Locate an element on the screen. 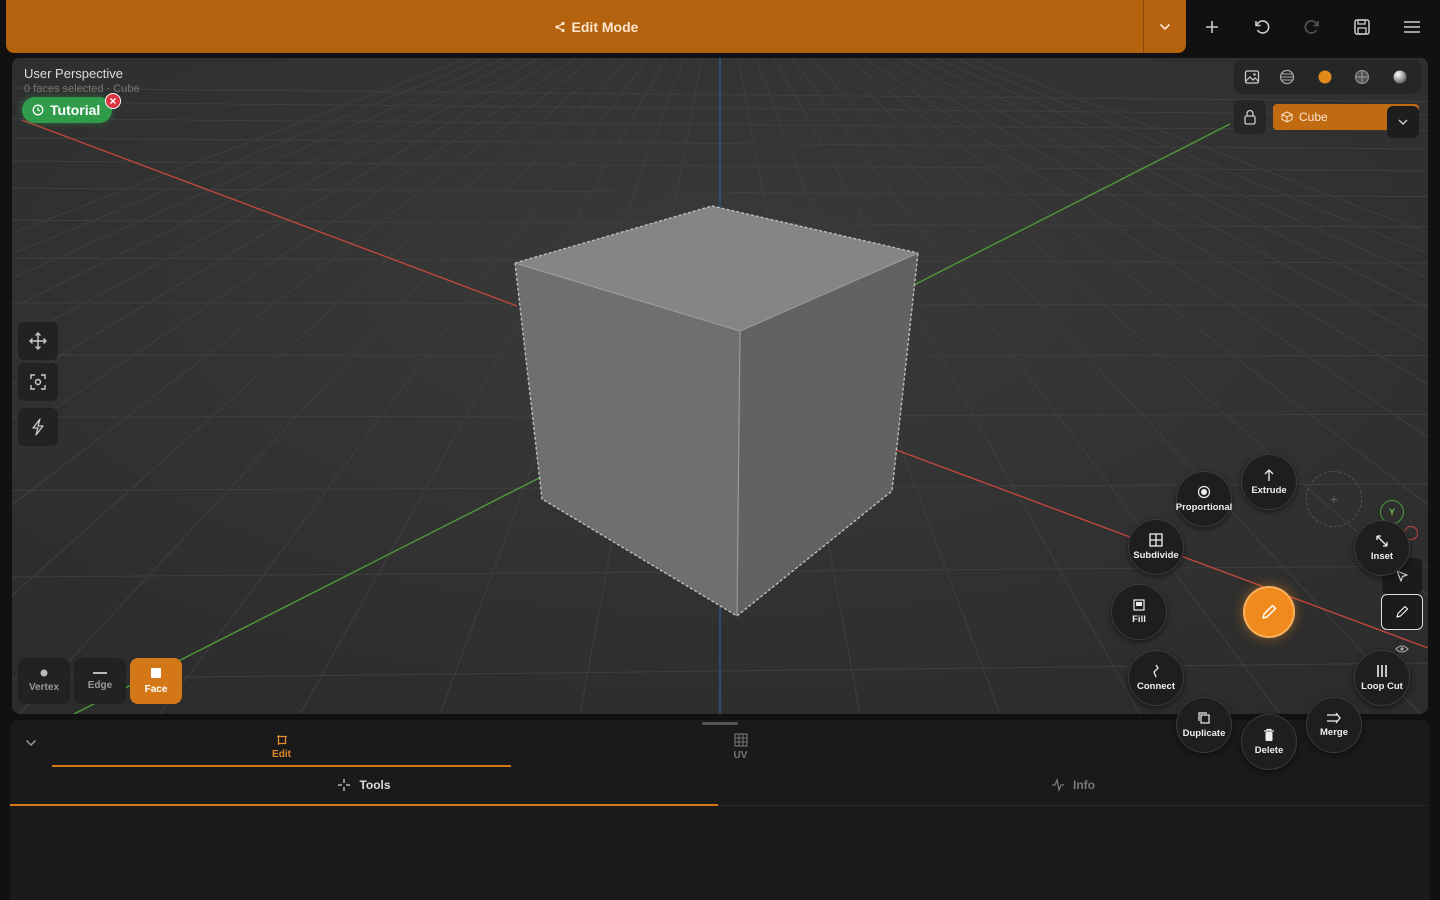 This screenshot has height=900, width=1440. plus-icon is located at coordinates (1212, 27).